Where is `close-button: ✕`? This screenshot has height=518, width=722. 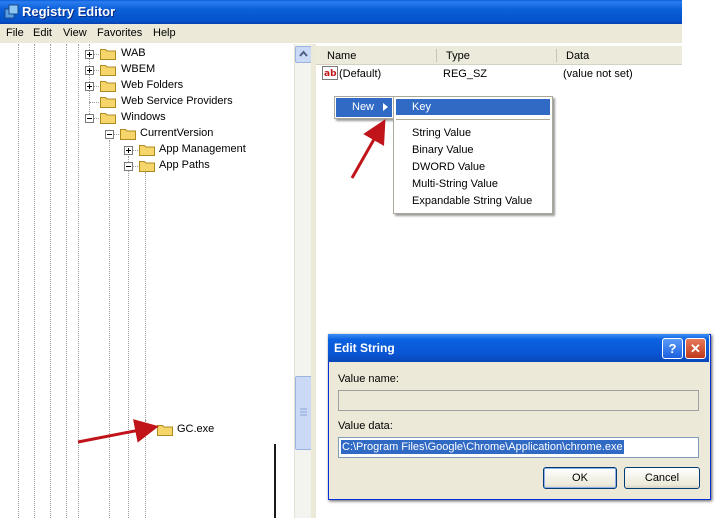
close-button: ✕ is located at coordinates (695, 348).